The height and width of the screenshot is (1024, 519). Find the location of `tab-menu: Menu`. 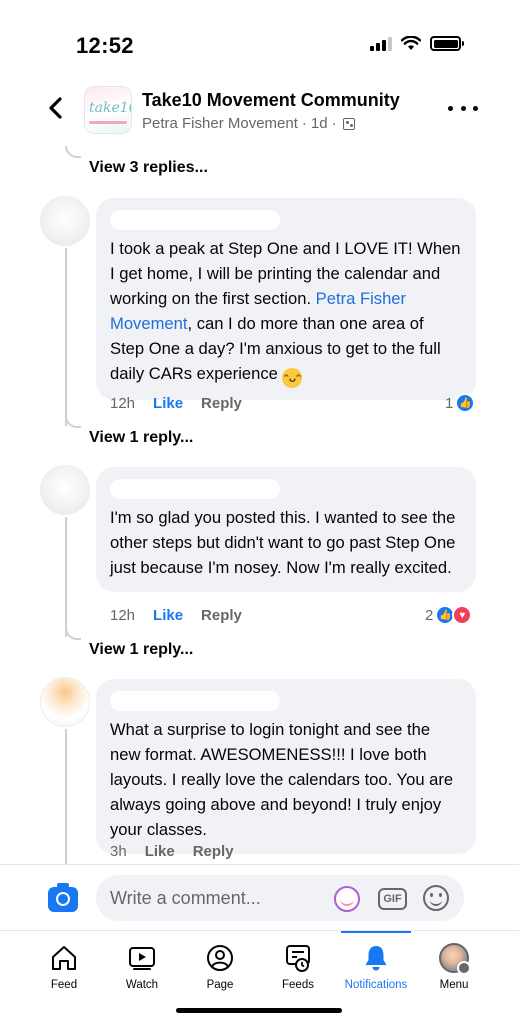

tab-menu: Menu is located at coordinates (454, 964).